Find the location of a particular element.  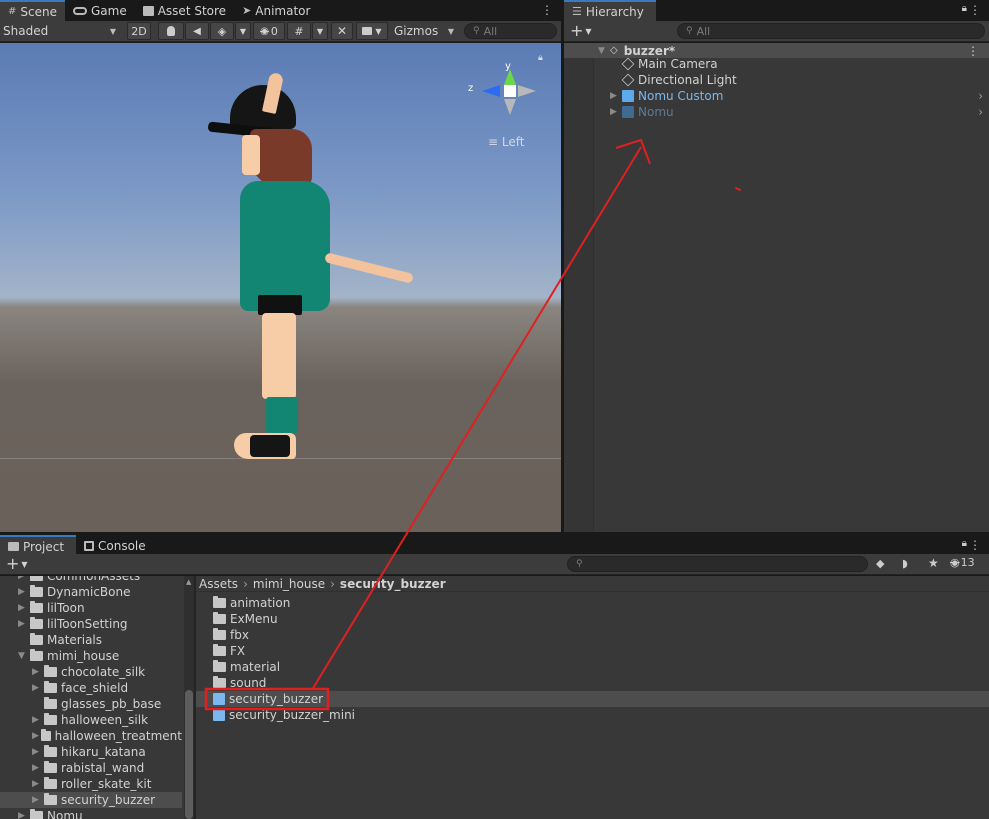

create-asset-dropdown-button: + ▼ is located at coordinates (19, 564).